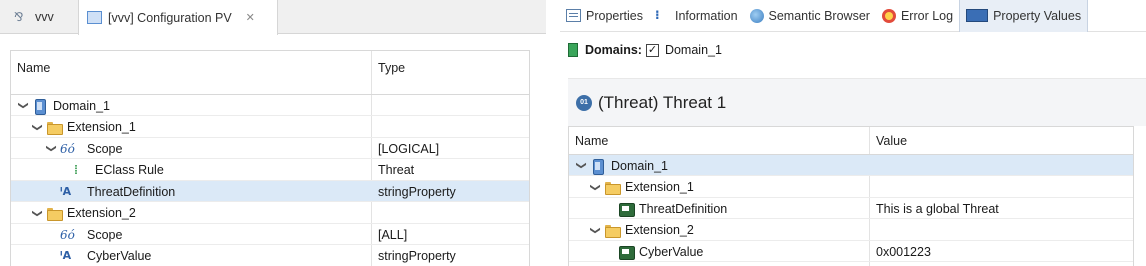 The width and height of the screenshot is (1146, 266). Describe the element at coordinates (34, 17) in the screenshot. I see `tab-vvv: ⅋ vvv` at that location.